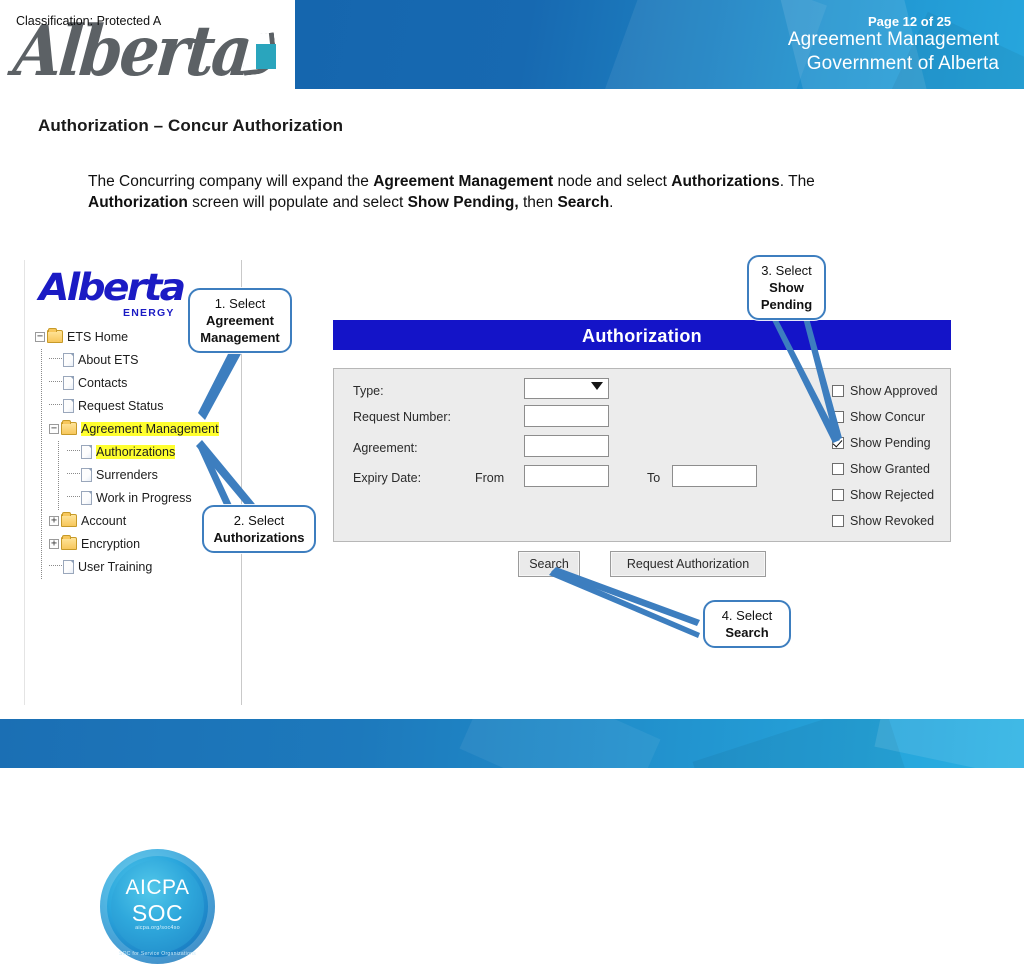 The image size is (1024, 964). What do you see at coordinates (89, 21) in the screenshot?
I see `classification-label: Classification: Protected A` at bounding box center [89, 21].